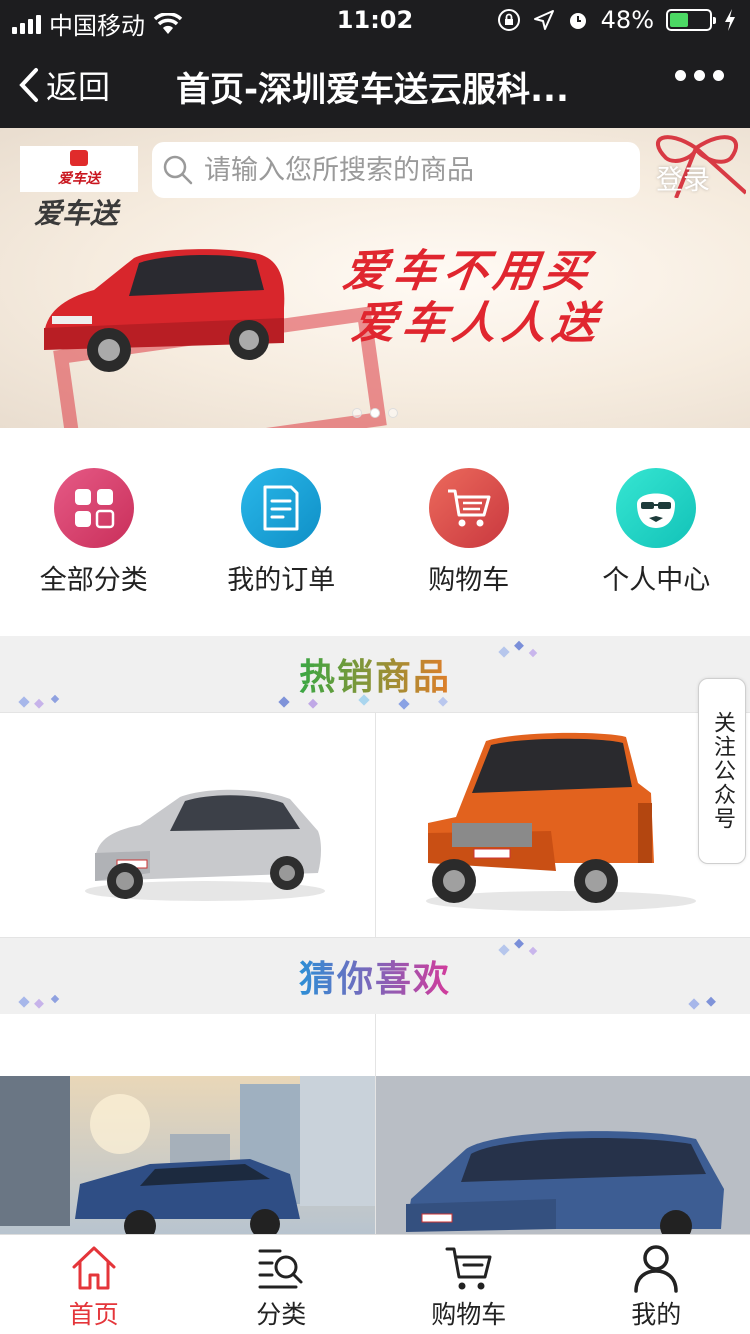 Image resolution: width=750 pixels, height=1334 pixels. Describe the element at coordinates (79, 158) in the screenshot. I see `logo-badge` at that location.